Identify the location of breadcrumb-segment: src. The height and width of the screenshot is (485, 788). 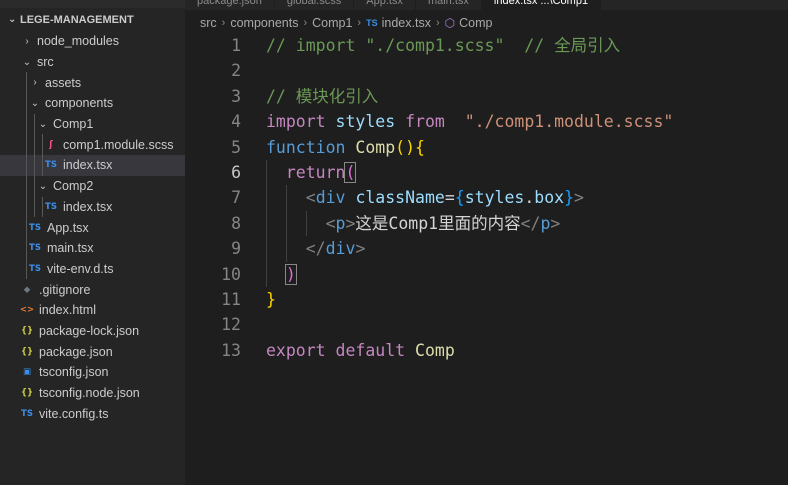
(208, 23).